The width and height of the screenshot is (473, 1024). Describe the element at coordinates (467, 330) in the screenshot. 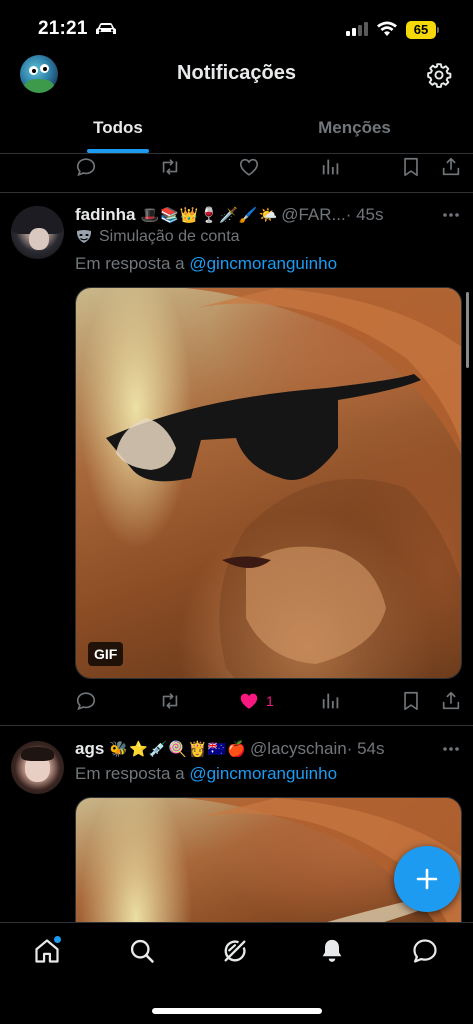

I see `scrollbar` at that location.